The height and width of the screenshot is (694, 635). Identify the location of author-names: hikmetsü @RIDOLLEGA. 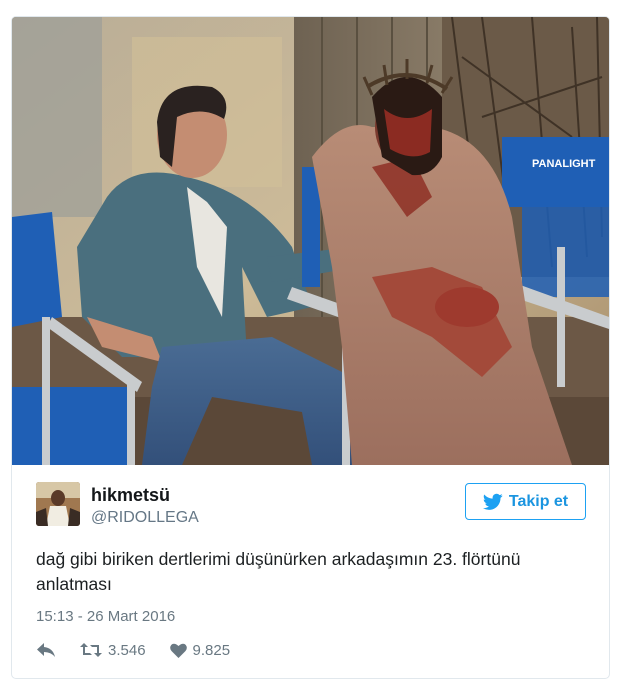
(145, 506).